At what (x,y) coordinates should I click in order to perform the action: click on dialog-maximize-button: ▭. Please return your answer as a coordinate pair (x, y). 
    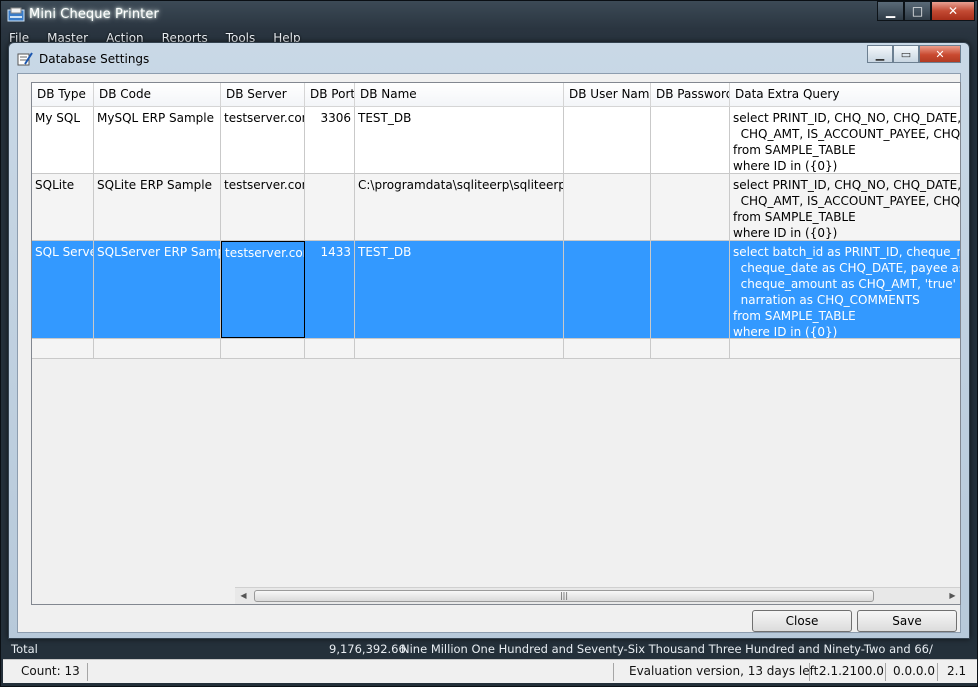
    Looking at the image, I should click on (906, 54).